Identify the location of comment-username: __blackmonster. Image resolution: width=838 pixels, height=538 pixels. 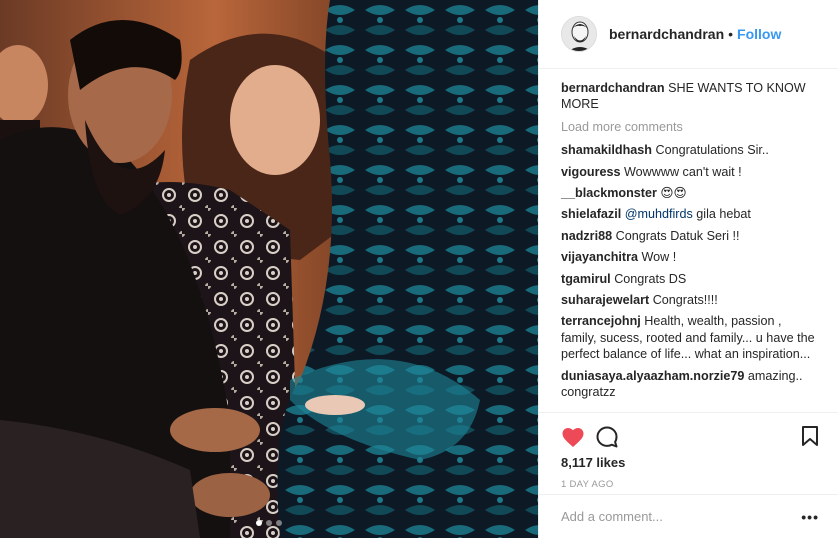
(609, 193).